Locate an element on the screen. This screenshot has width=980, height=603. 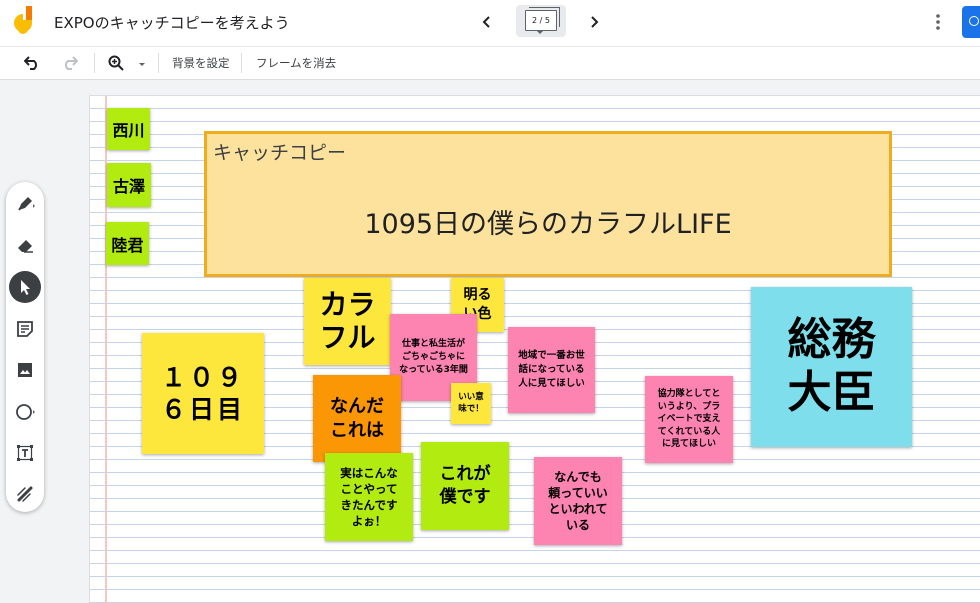
next-frame-button is located at coordinates (594, 22).